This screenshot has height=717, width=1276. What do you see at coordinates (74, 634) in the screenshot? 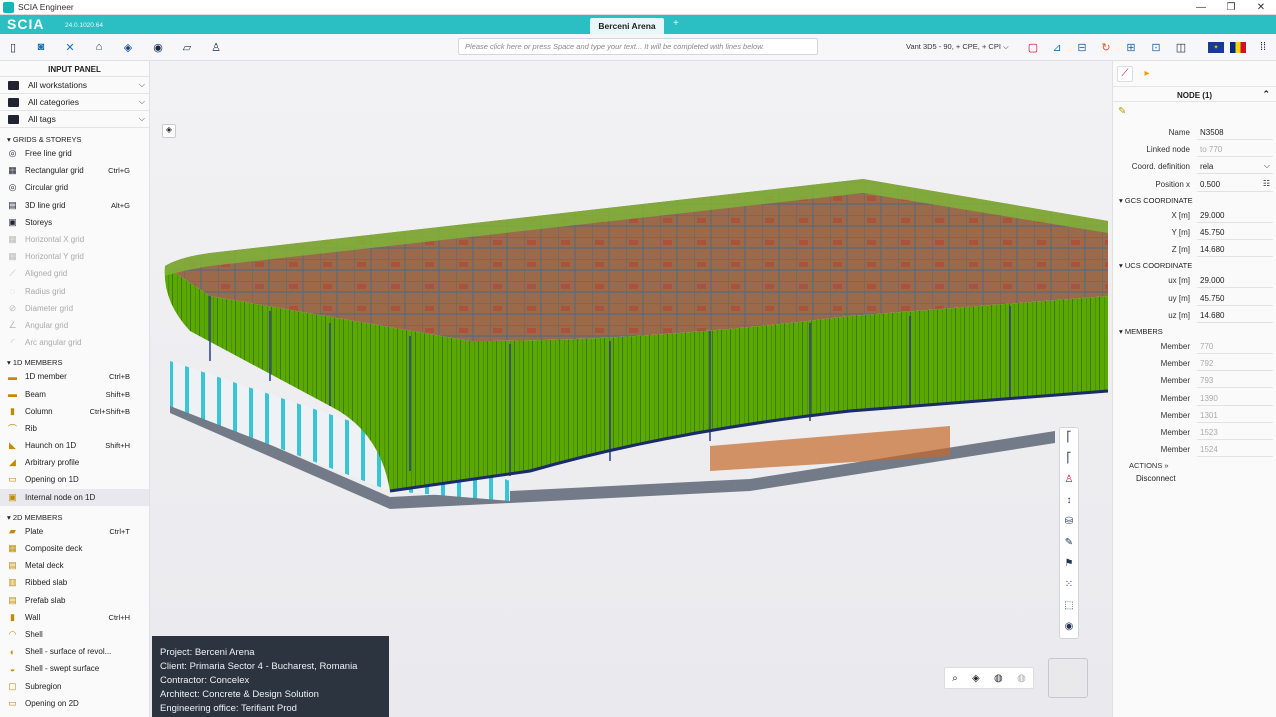
I see `panel-item: ◠ Shell` at bounding box center [74, 634].